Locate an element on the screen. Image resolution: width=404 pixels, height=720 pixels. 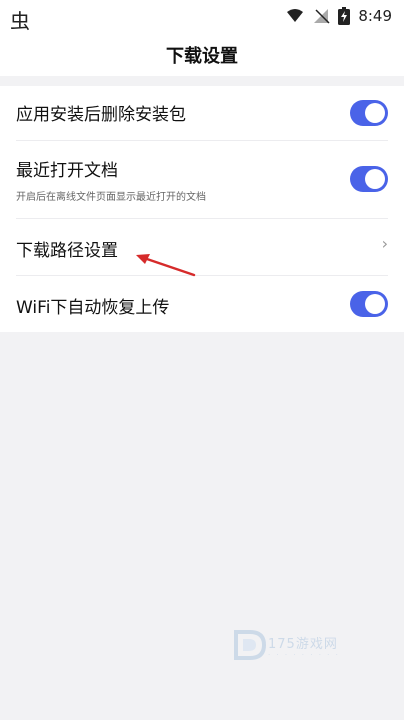
wifi-resume-upload-toggle is located at coordinates (369, 304).